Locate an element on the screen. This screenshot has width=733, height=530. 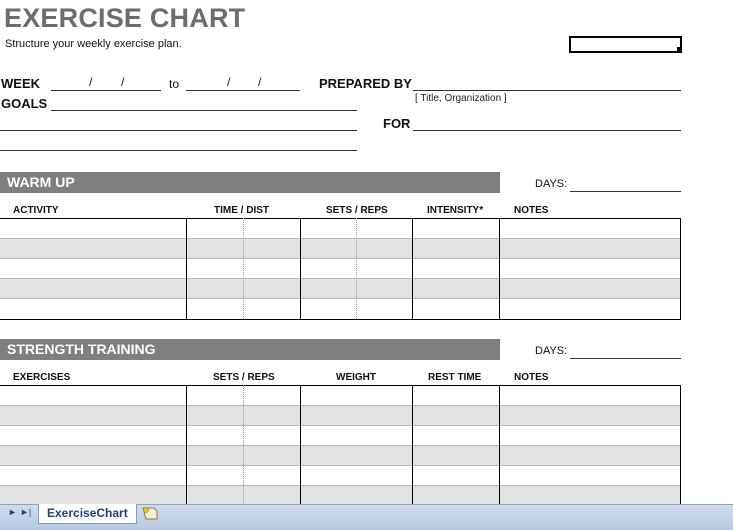
page-subtitle: Structure your weekly exercise plan. is located at coordinates (93, 44).